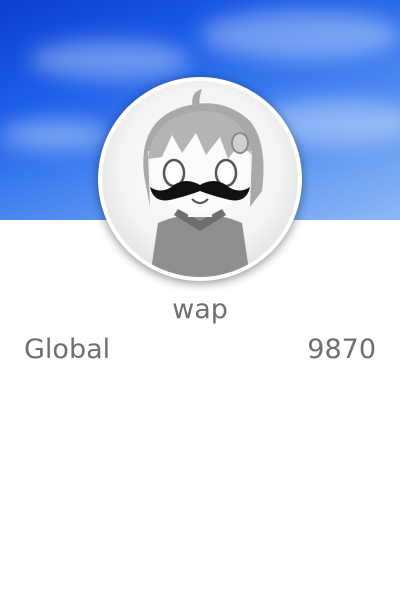 The image size is (400, 600). I want to click on username: wap, so click(200, 309).